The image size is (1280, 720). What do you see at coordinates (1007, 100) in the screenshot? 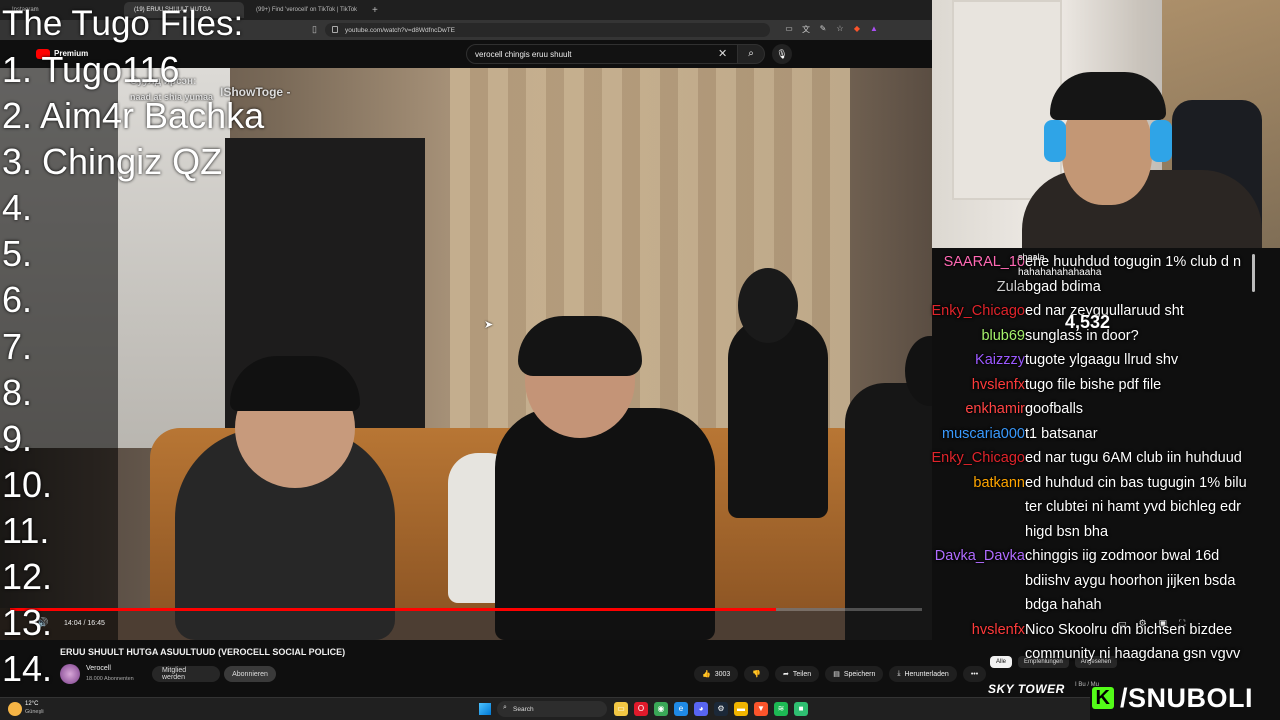
I see `webcam-door` at bounding box center [1007, 100].